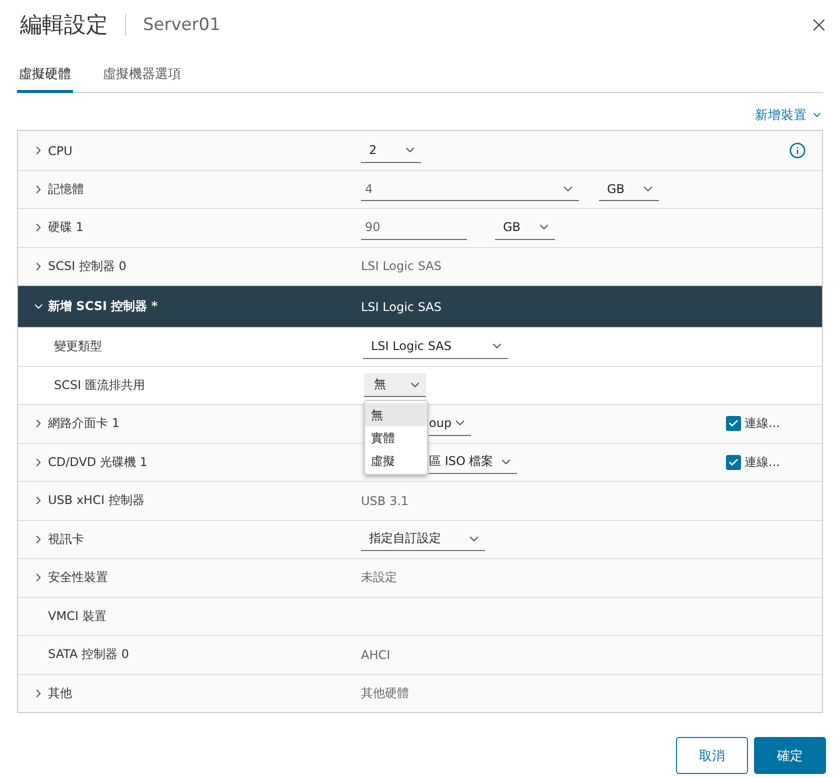 Image resolution: width=839 pixels, height=778 pixels. I want to click on device-label: 硬碟 1, so click(66, 227).